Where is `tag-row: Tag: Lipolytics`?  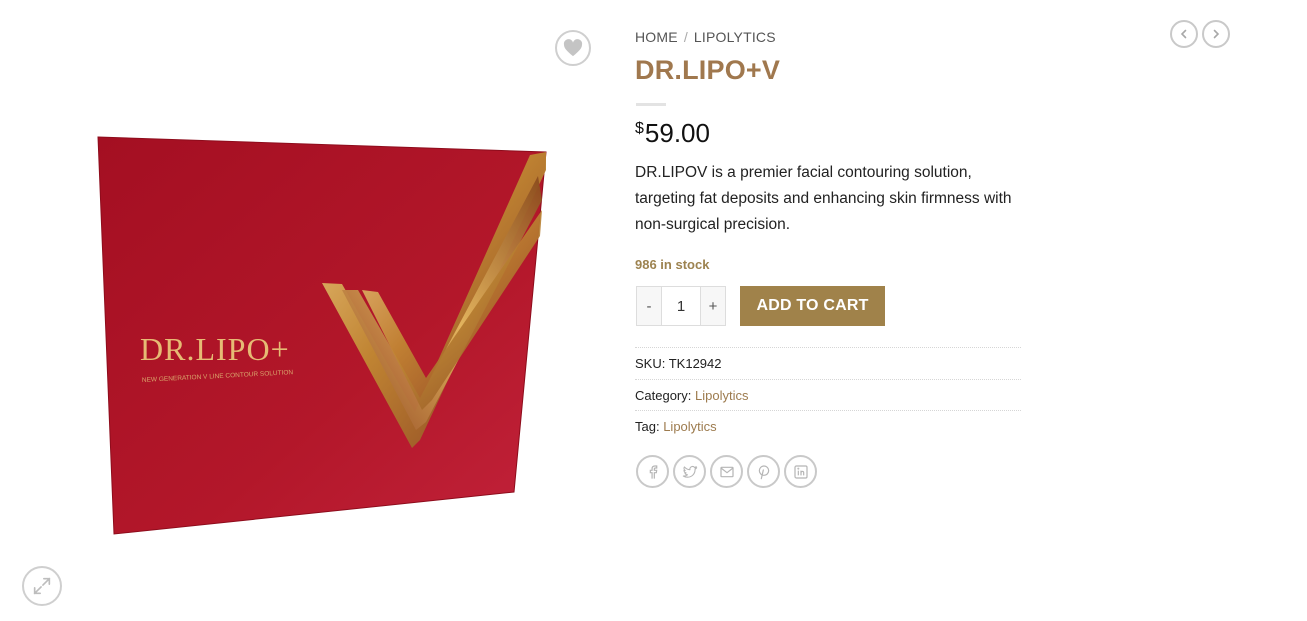
tag-row: Tag: Lipolytics is located at coordinates (828, 426).